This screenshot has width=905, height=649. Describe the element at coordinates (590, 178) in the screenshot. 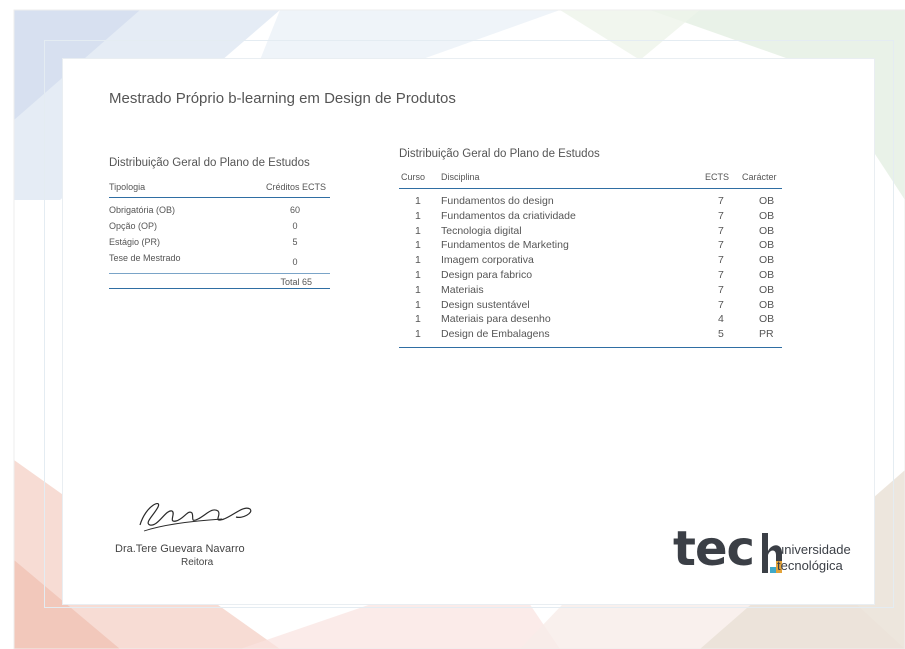

I see `detail-table-header: Curso Disciplina ECTS Carácter` at that location.